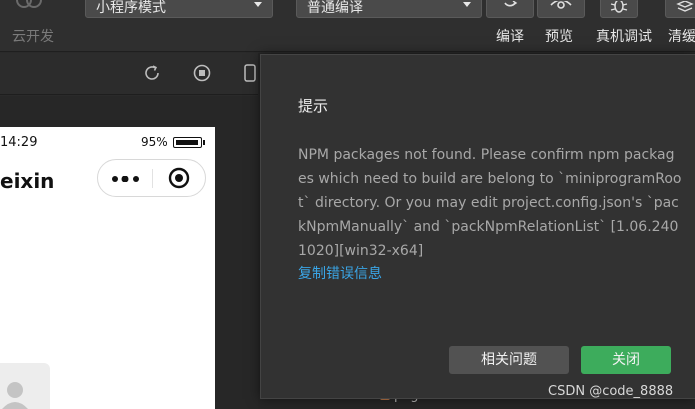 The image size is (695, 409). I want to click on status-time: 14:29, so click(19, 142).